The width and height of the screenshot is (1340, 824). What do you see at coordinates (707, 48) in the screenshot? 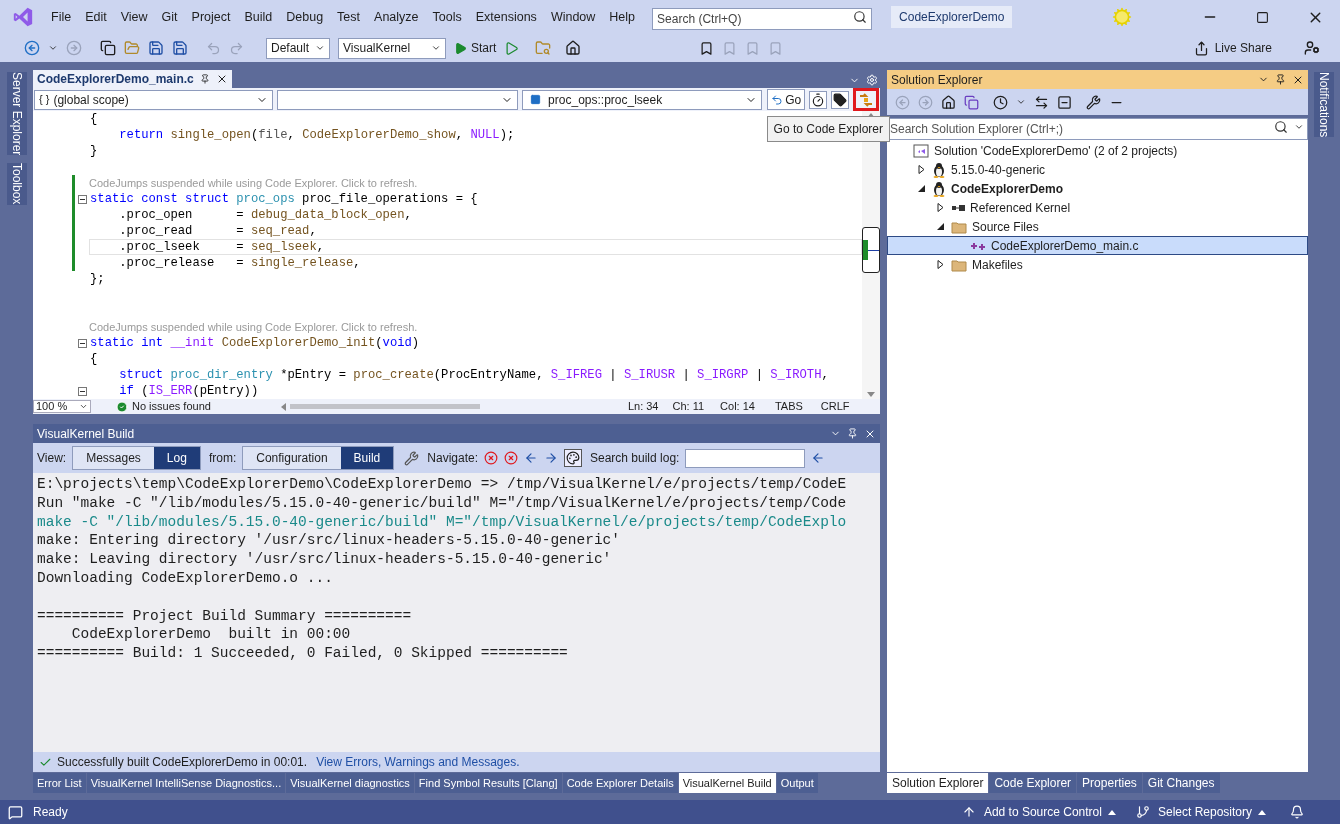
I see `bookmark-icon` at bounding box center [707, 48].